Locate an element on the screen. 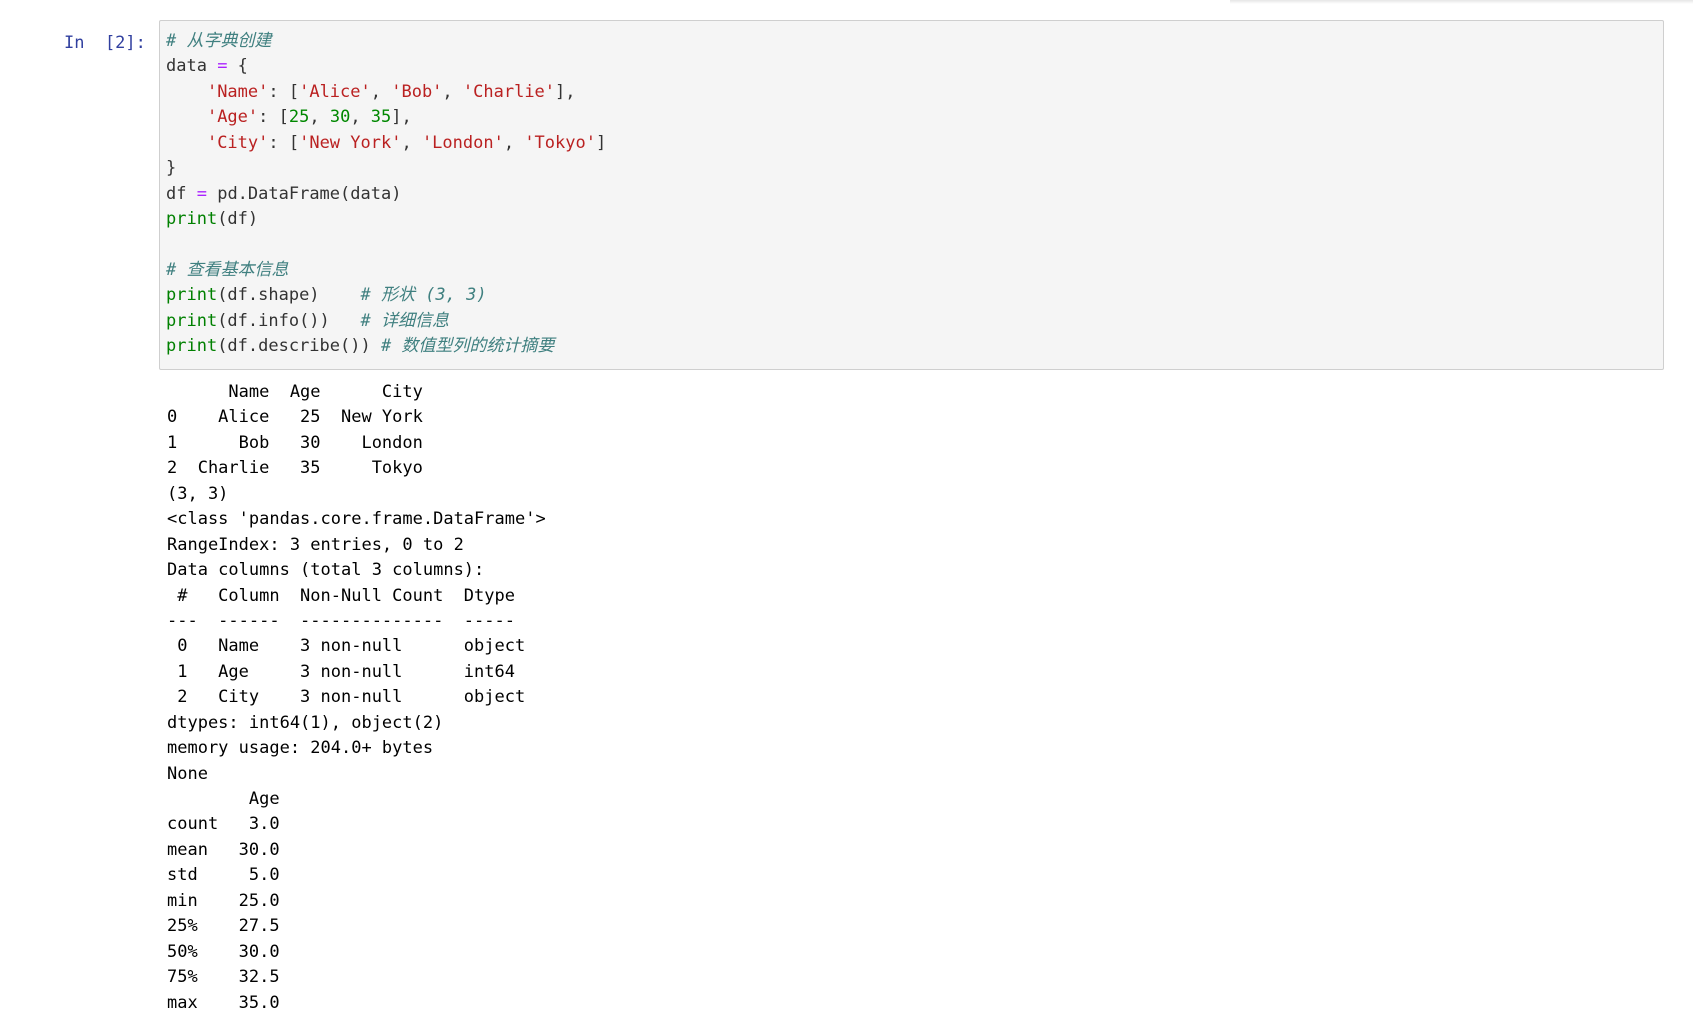 Image resolution: width=1693 pixels, height=1014 pixels. code-line: } is located at coordinates (386, 168).